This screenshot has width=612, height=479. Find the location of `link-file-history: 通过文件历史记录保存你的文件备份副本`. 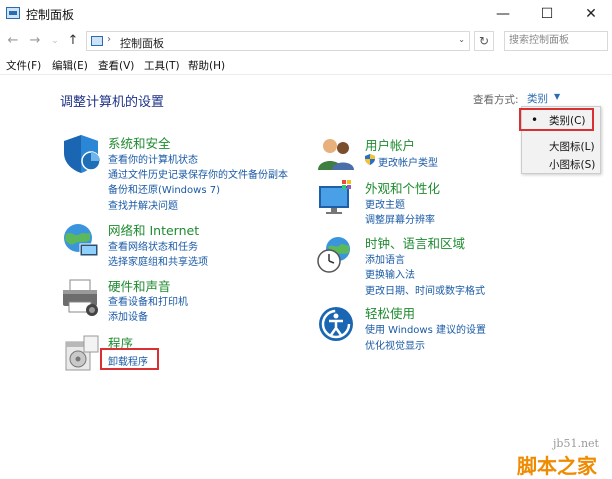

link-file-history: 通过文件历史记录保存你的文件备份副本 is located at coordinates (198, 173).